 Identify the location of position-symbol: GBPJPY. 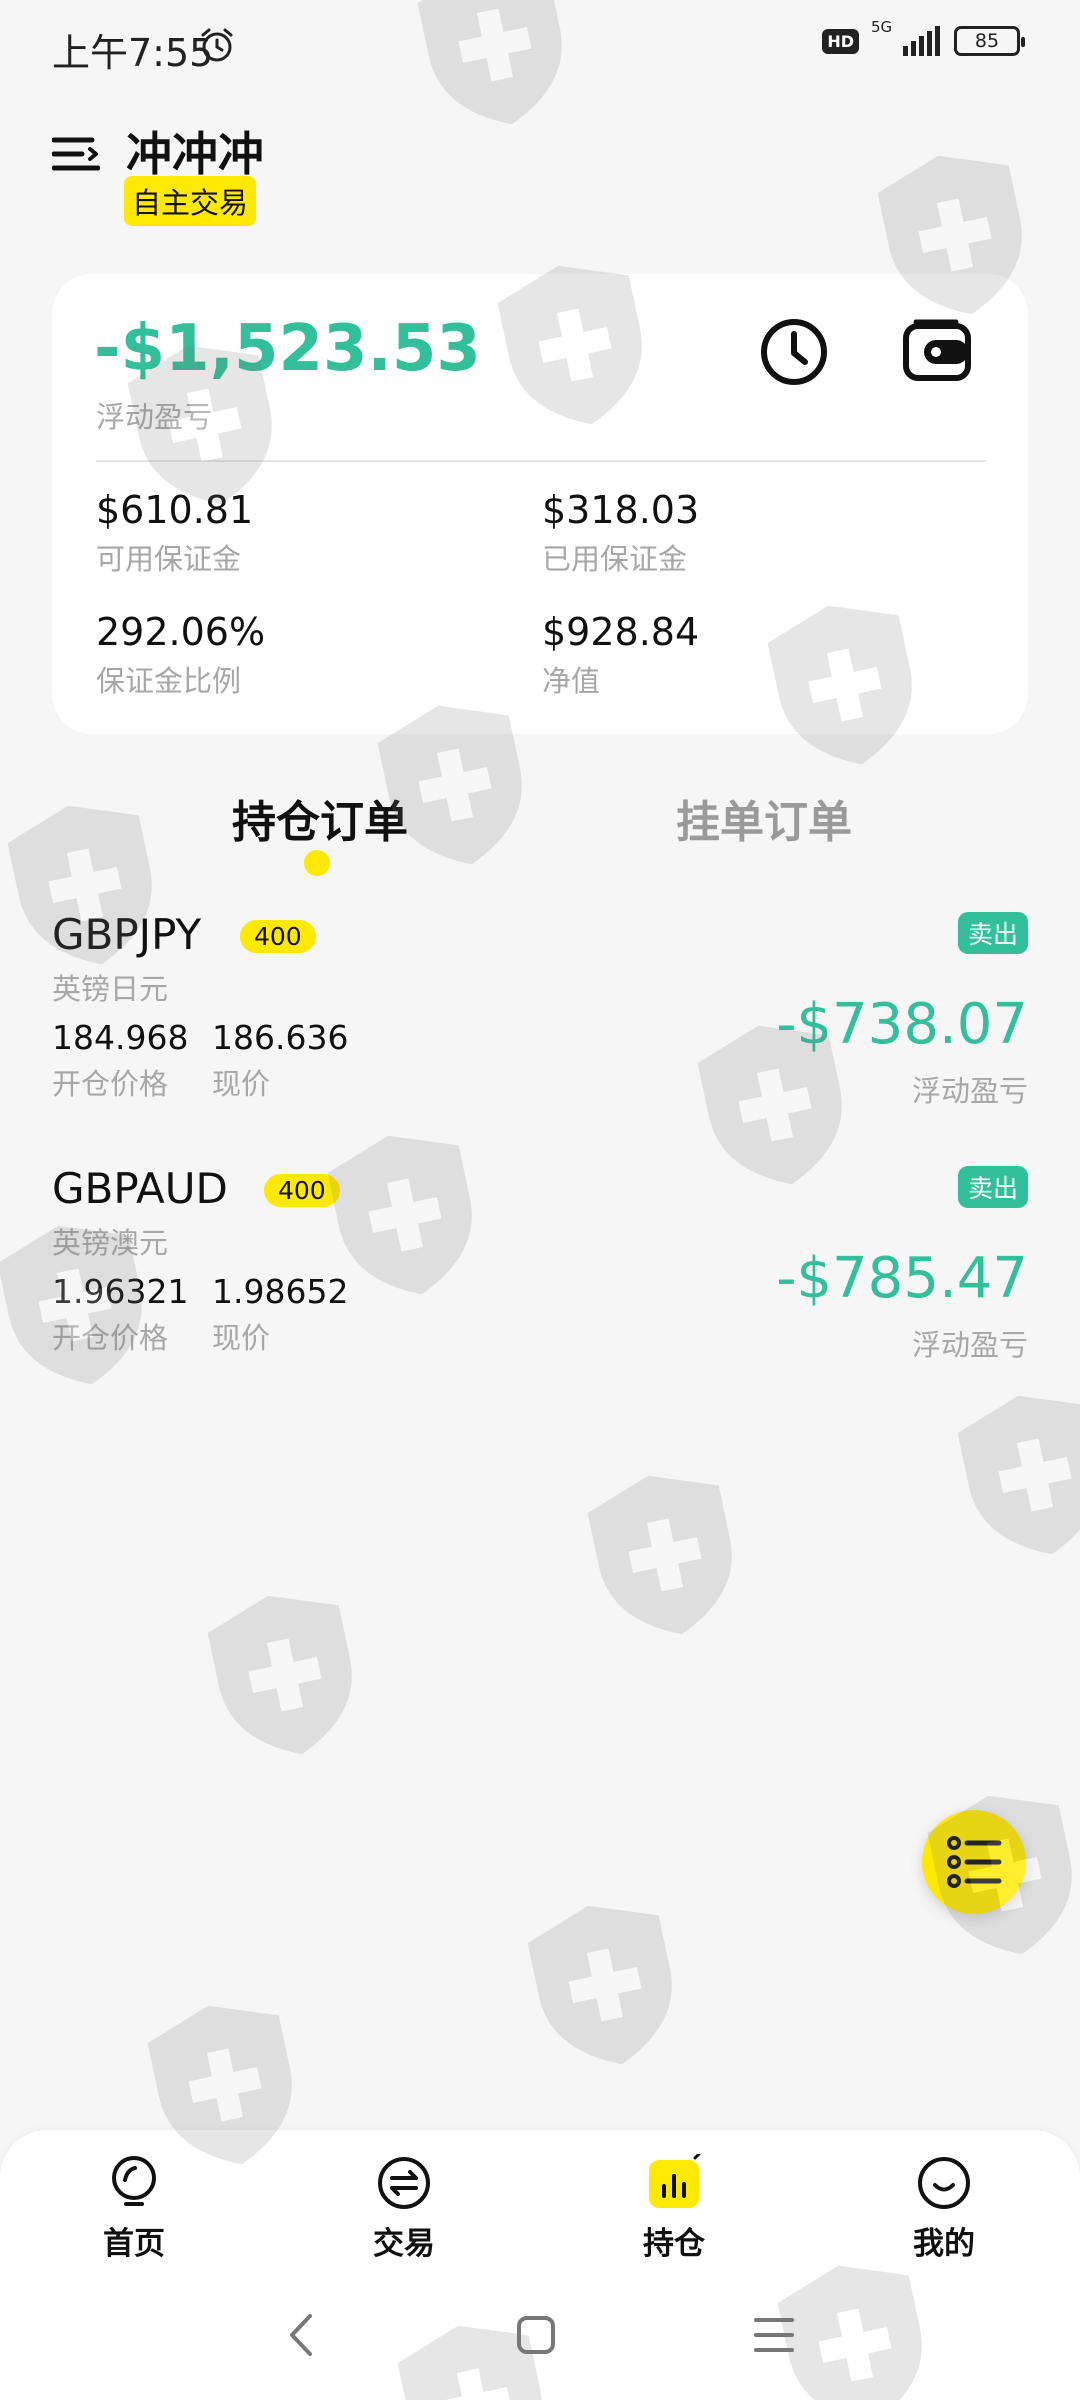
(127, 934).